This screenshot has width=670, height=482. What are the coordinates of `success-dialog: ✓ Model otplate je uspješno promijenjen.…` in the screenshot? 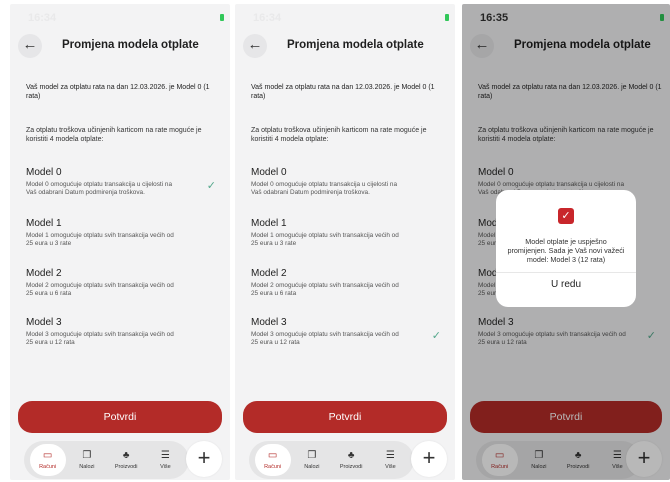 It's located at (566, 248).